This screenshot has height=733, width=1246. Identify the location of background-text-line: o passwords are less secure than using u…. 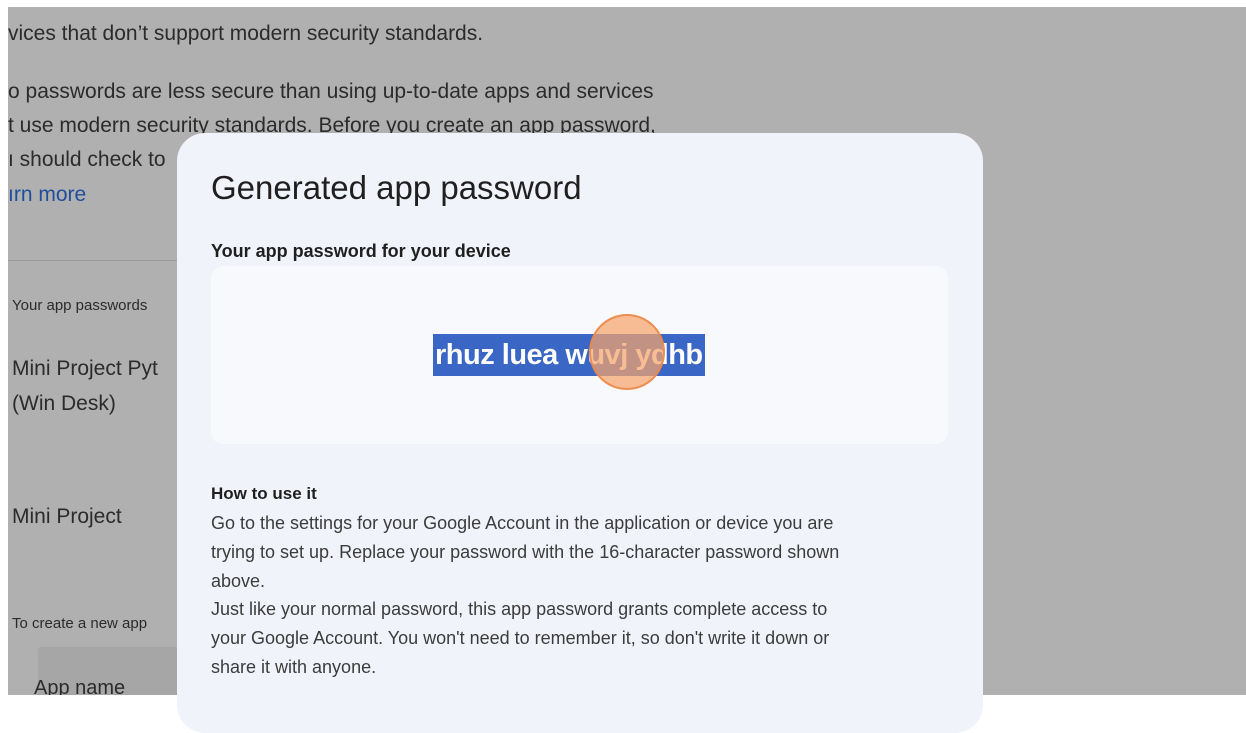
(331, 91).